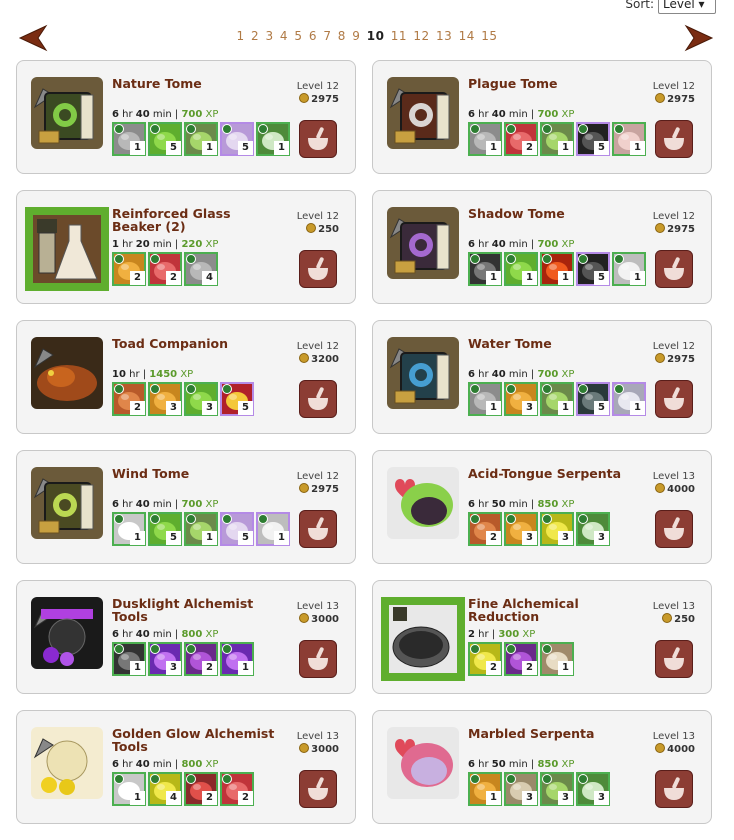  What do you see at coordinates (687, 7) in the screenshot?
I see `sort-select: Level ▾` at bounding box center [687, 7].